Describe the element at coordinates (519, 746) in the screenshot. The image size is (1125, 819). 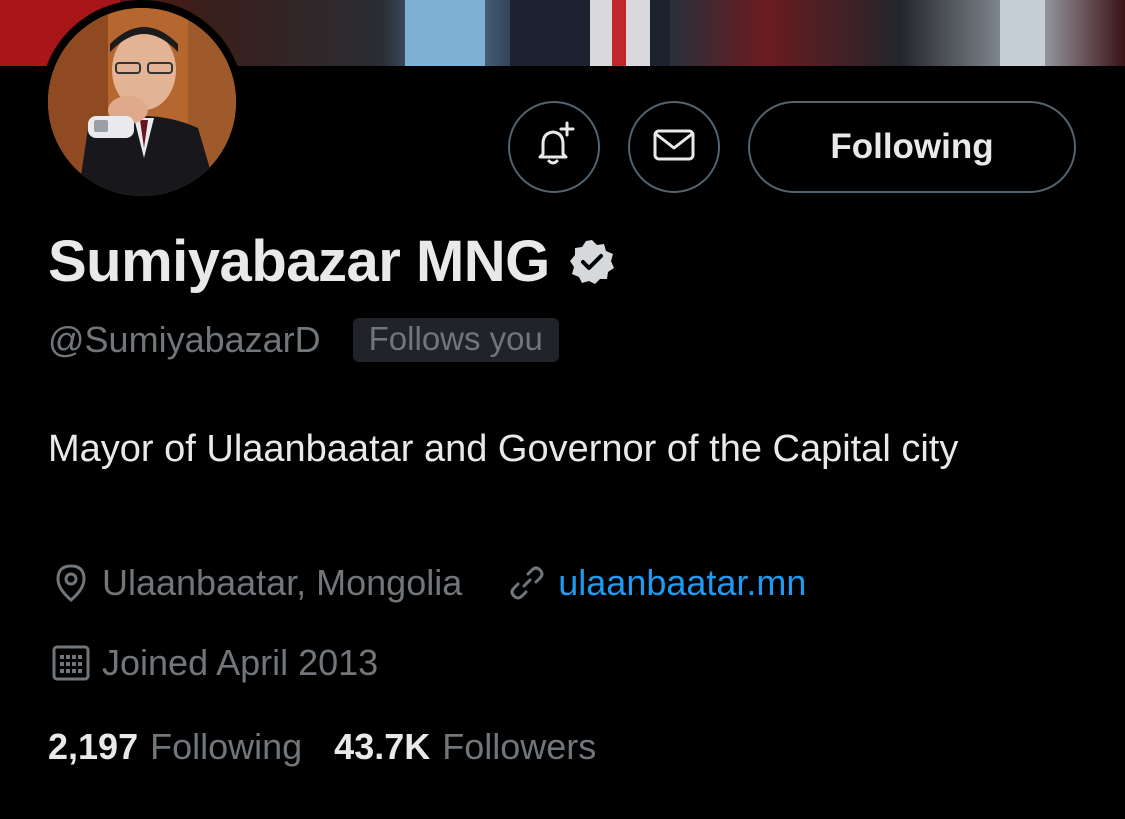
I see `followers-label: Followers` at that location.